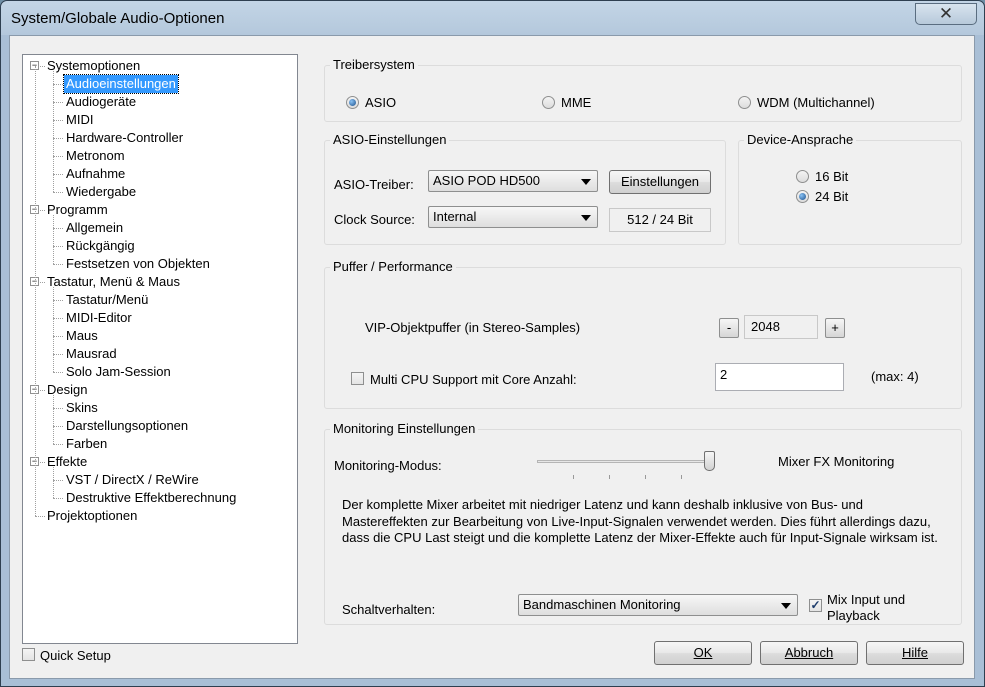 This screenshot has width=985, height=687. Describe the element at coordinates (627, 467) in the screenshot. I see `monitoring-mode-slider` at that location.